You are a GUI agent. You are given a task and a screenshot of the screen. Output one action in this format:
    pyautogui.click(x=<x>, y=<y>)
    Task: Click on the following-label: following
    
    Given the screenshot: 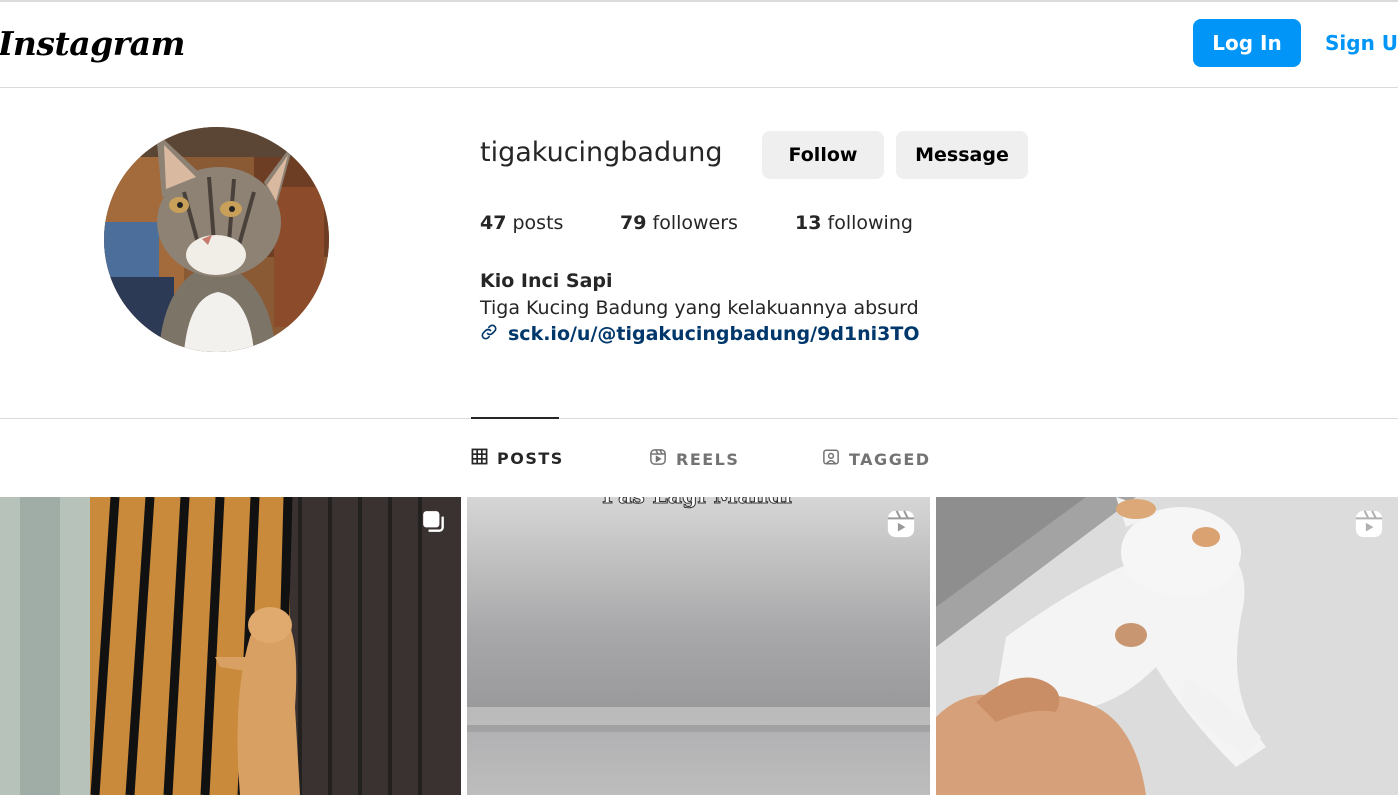 What is the action you would take?
    pyautogui.click(x=870, y=223)
    